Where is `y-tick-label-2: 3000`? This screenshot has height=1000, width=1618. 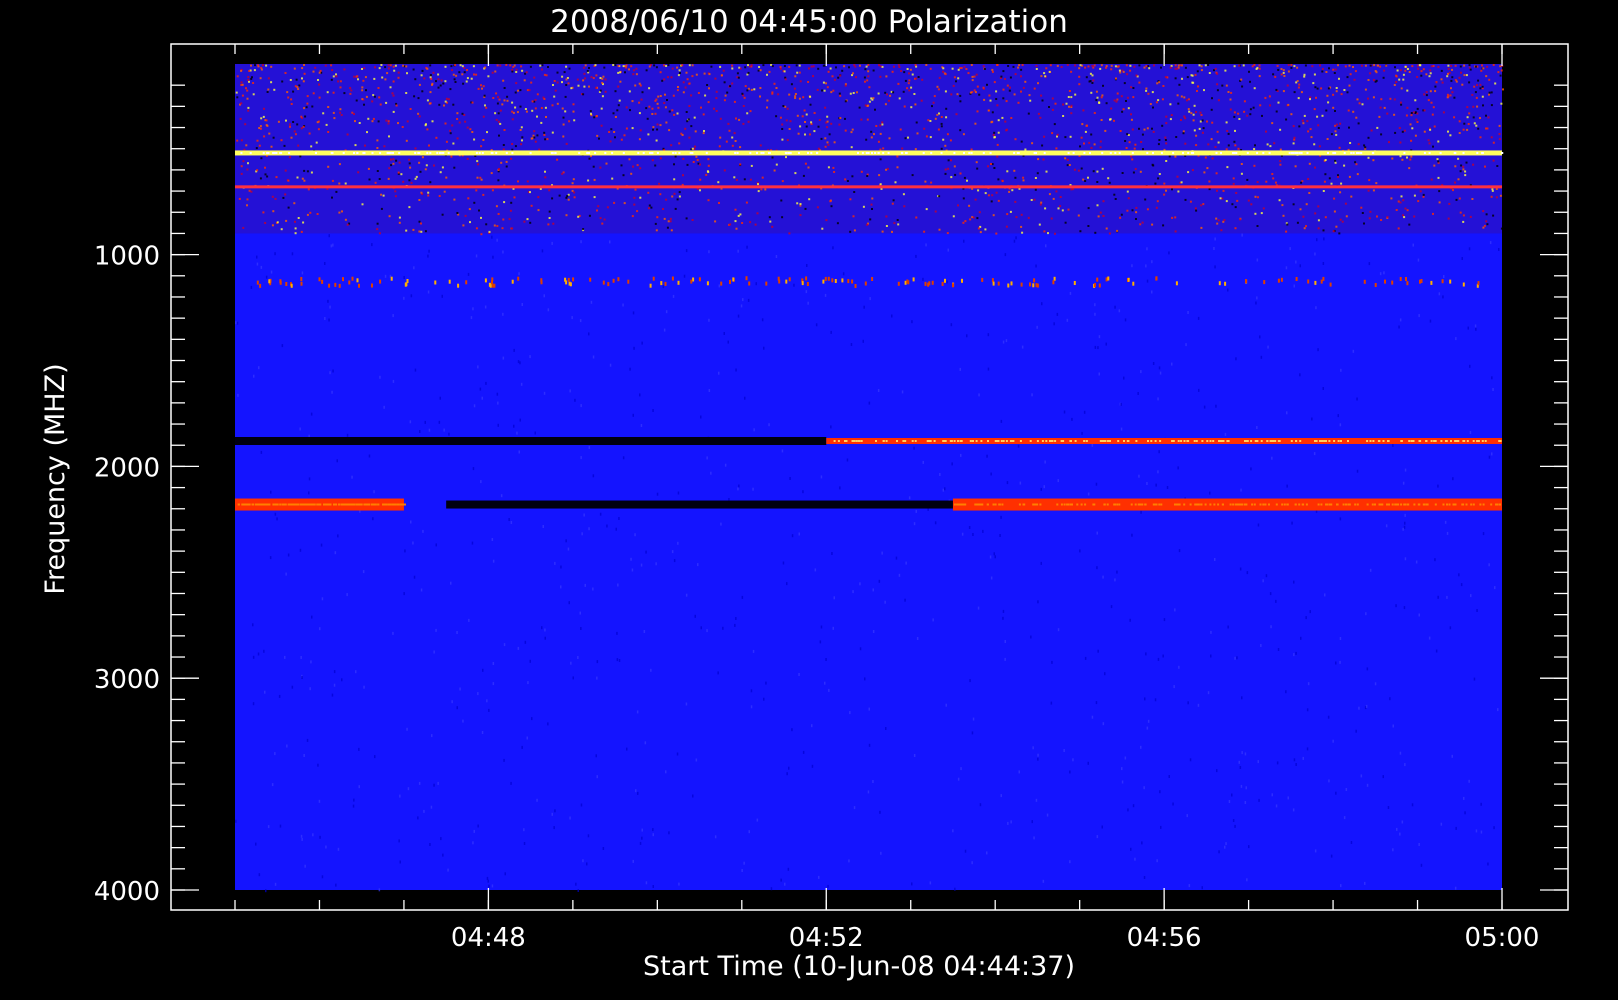 y-tick-label-2: 3000 is located at coordinates (127, 680).